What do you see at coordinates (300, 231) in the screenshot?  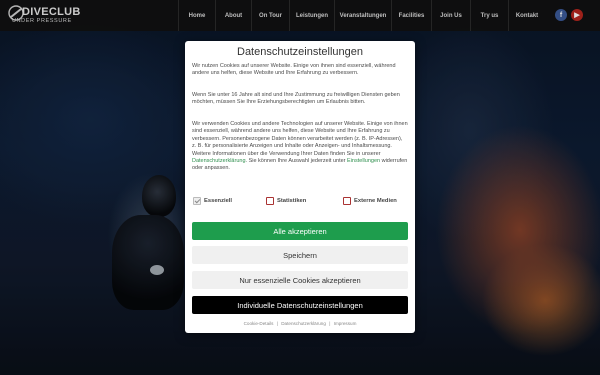 I see `accept-all-button: Alle akzeptieren` at bounding box center [300, 231].